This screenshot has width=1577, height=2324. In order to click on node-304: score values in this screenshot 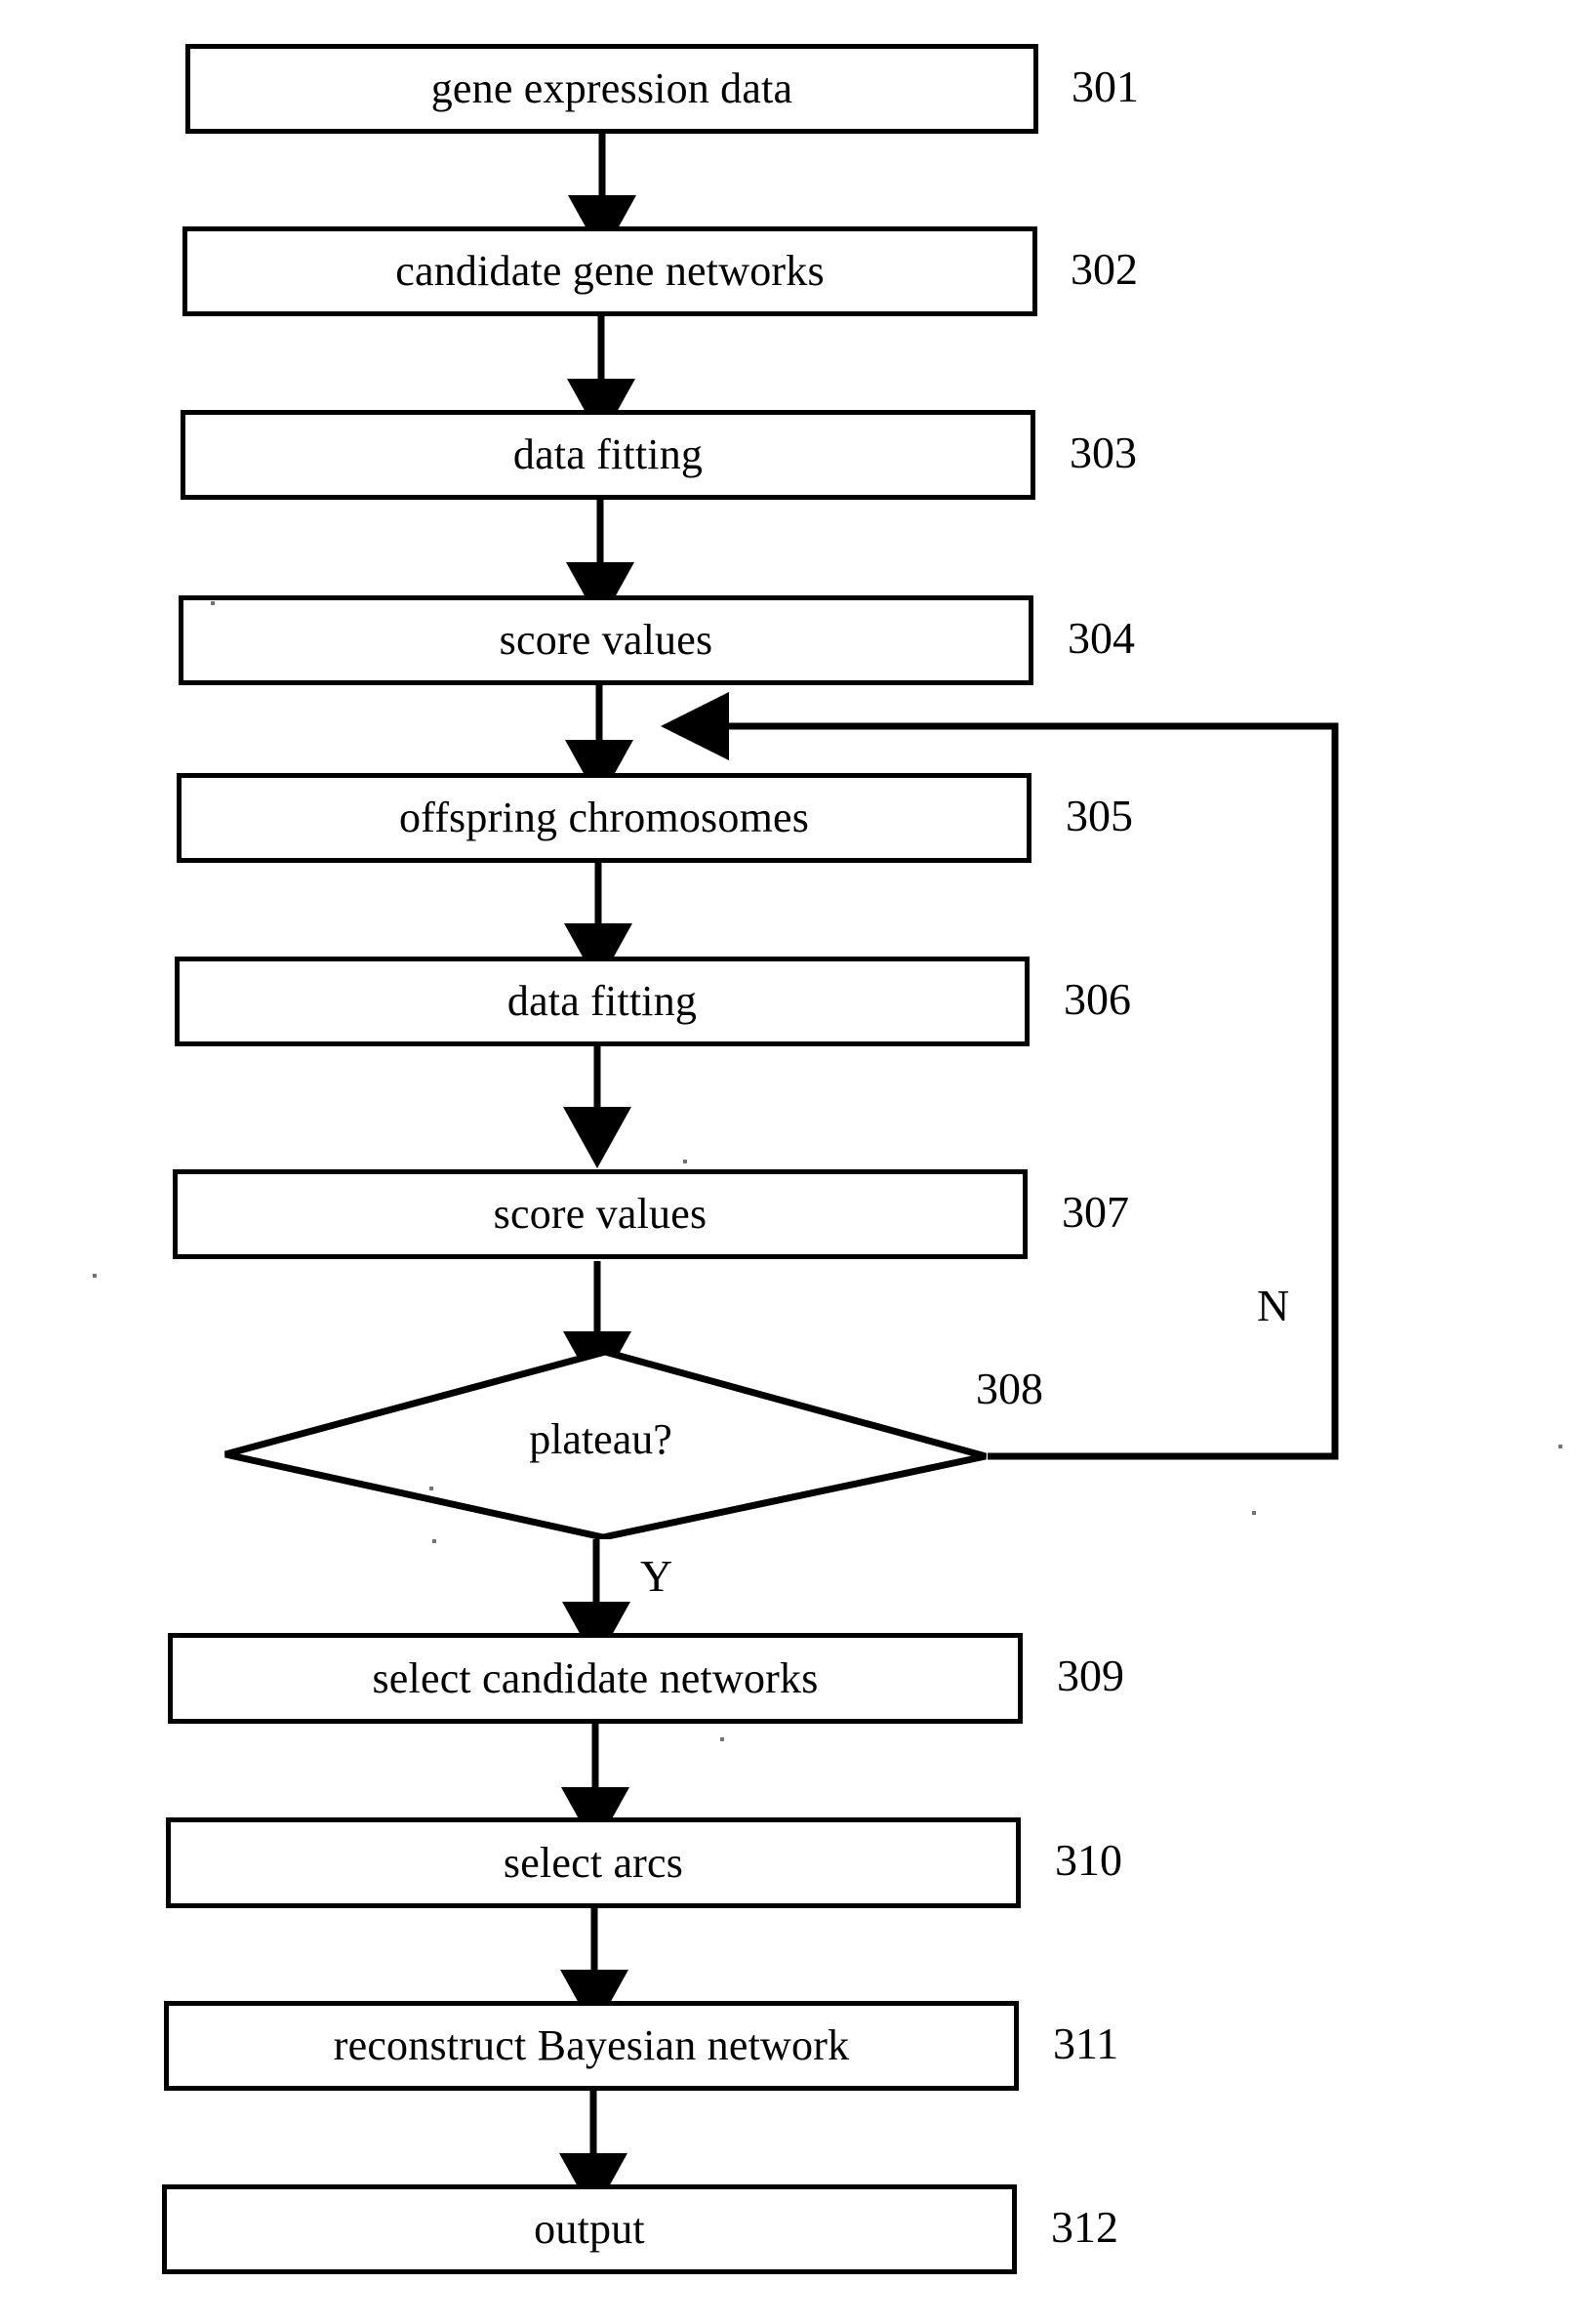, I will do `click(606, 640)`.